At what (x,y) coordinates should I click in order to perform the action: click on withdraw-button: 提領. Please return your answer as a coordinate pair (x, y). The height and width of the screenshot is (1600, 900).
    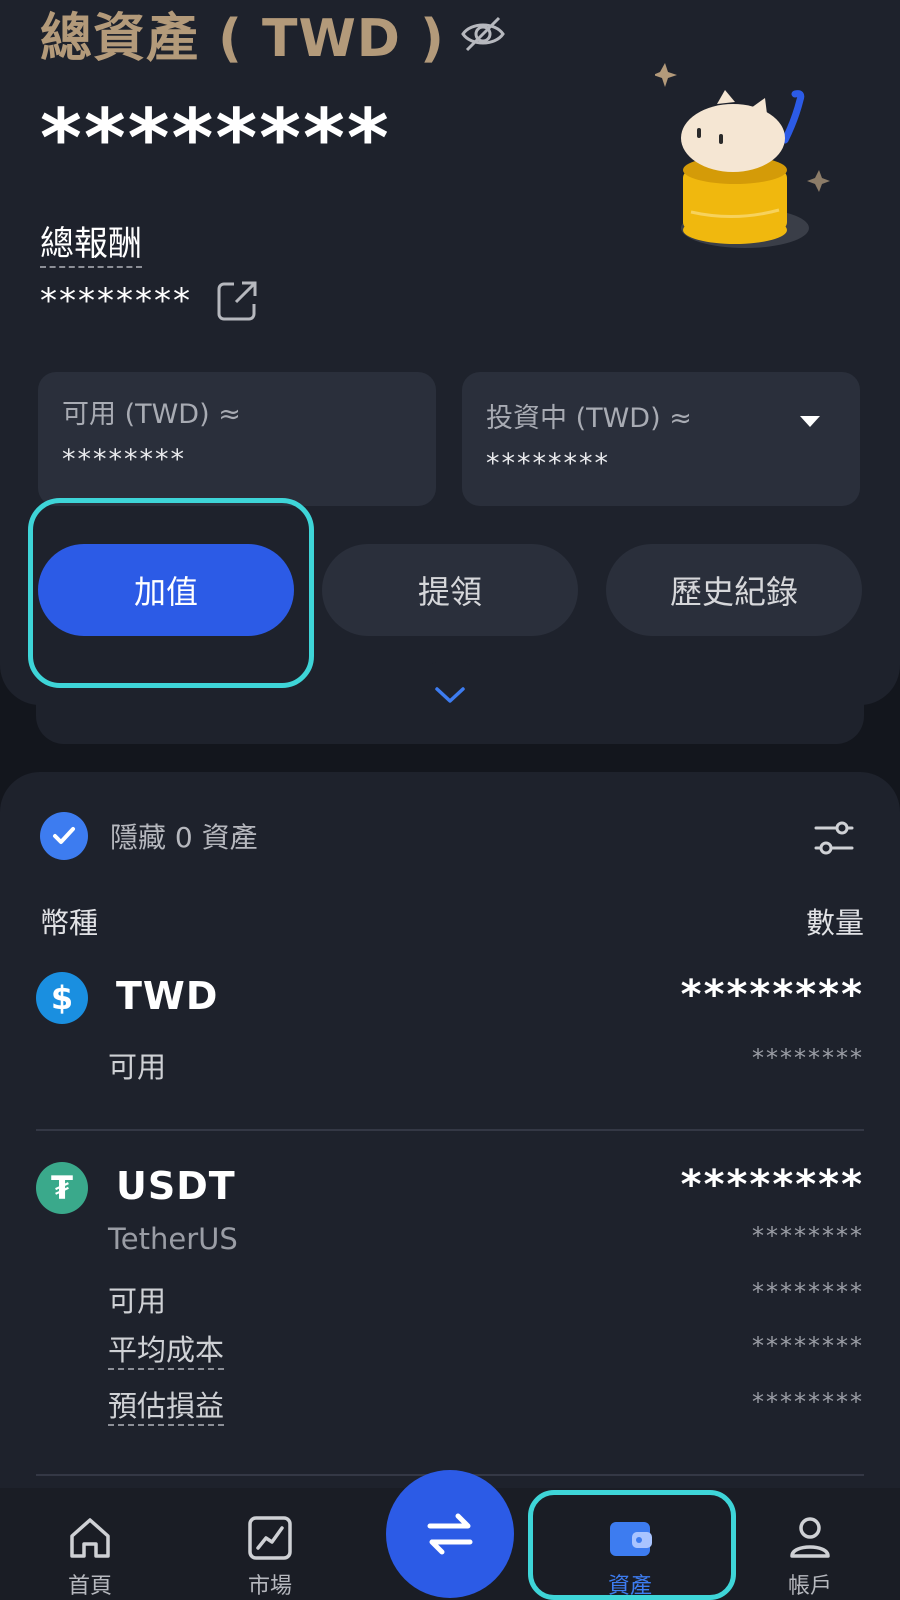
    Looking at the image, I should click on (450, 590).